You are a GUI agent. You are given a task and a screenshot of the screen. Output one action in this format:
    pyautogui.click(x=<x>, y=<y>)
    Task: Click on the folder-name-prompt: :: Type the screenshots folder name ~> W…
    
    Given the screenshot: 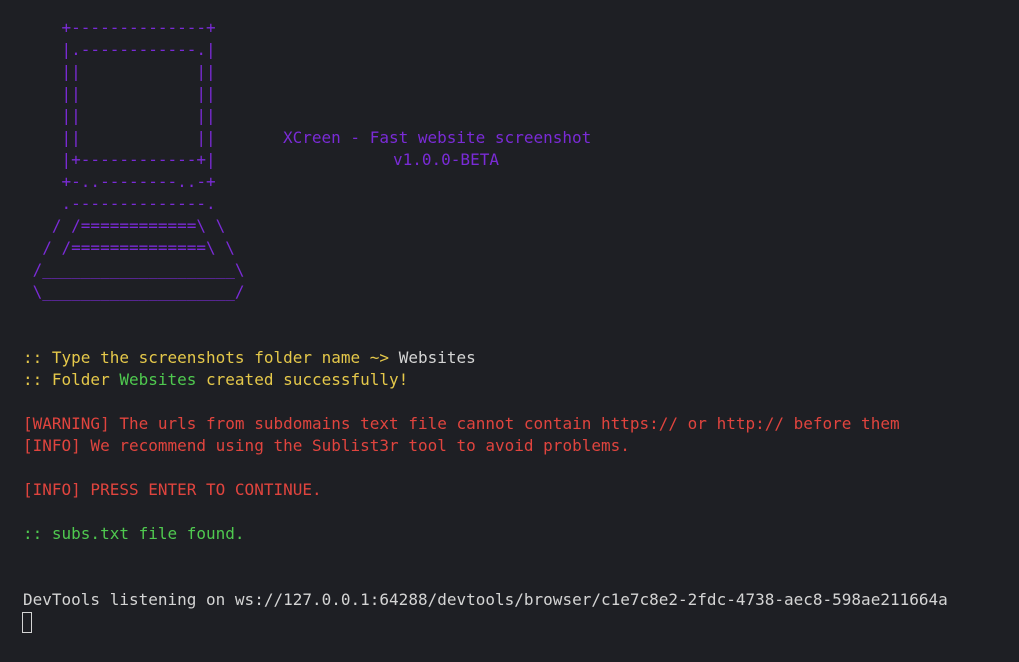 What is the action you would take?
    pyautogui.click(x=249, y=358)
    